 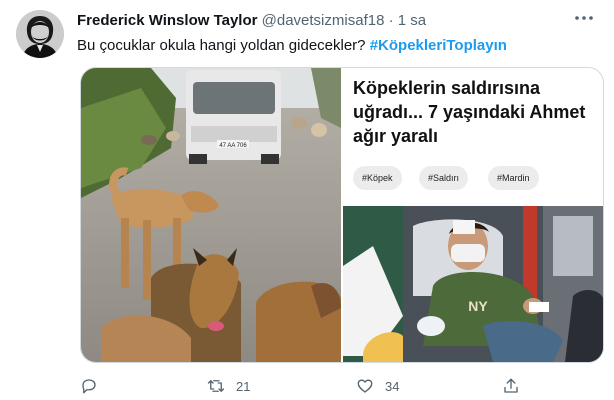 I want to click on reply-icon, so click(x=89, y=386).